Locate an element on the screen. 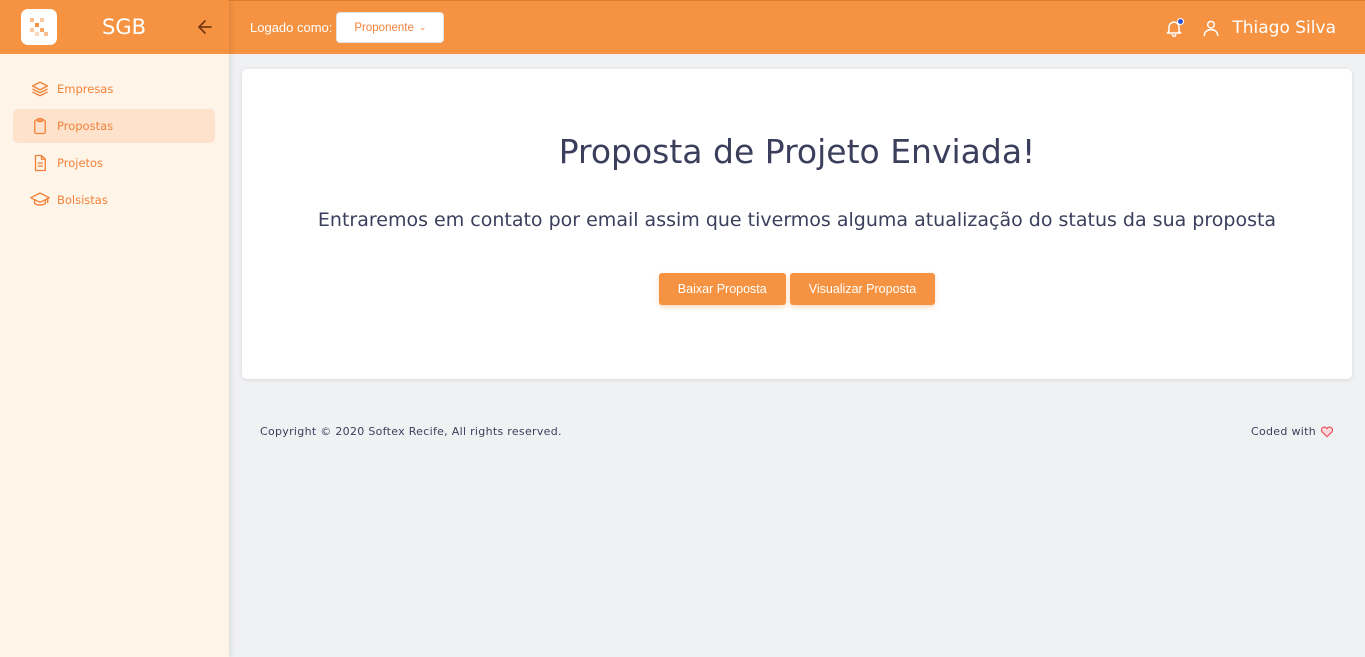 The height and width of the screenshot is (657, 1365). user-name: Thiago Silva is located at coordinates (1284, 28).